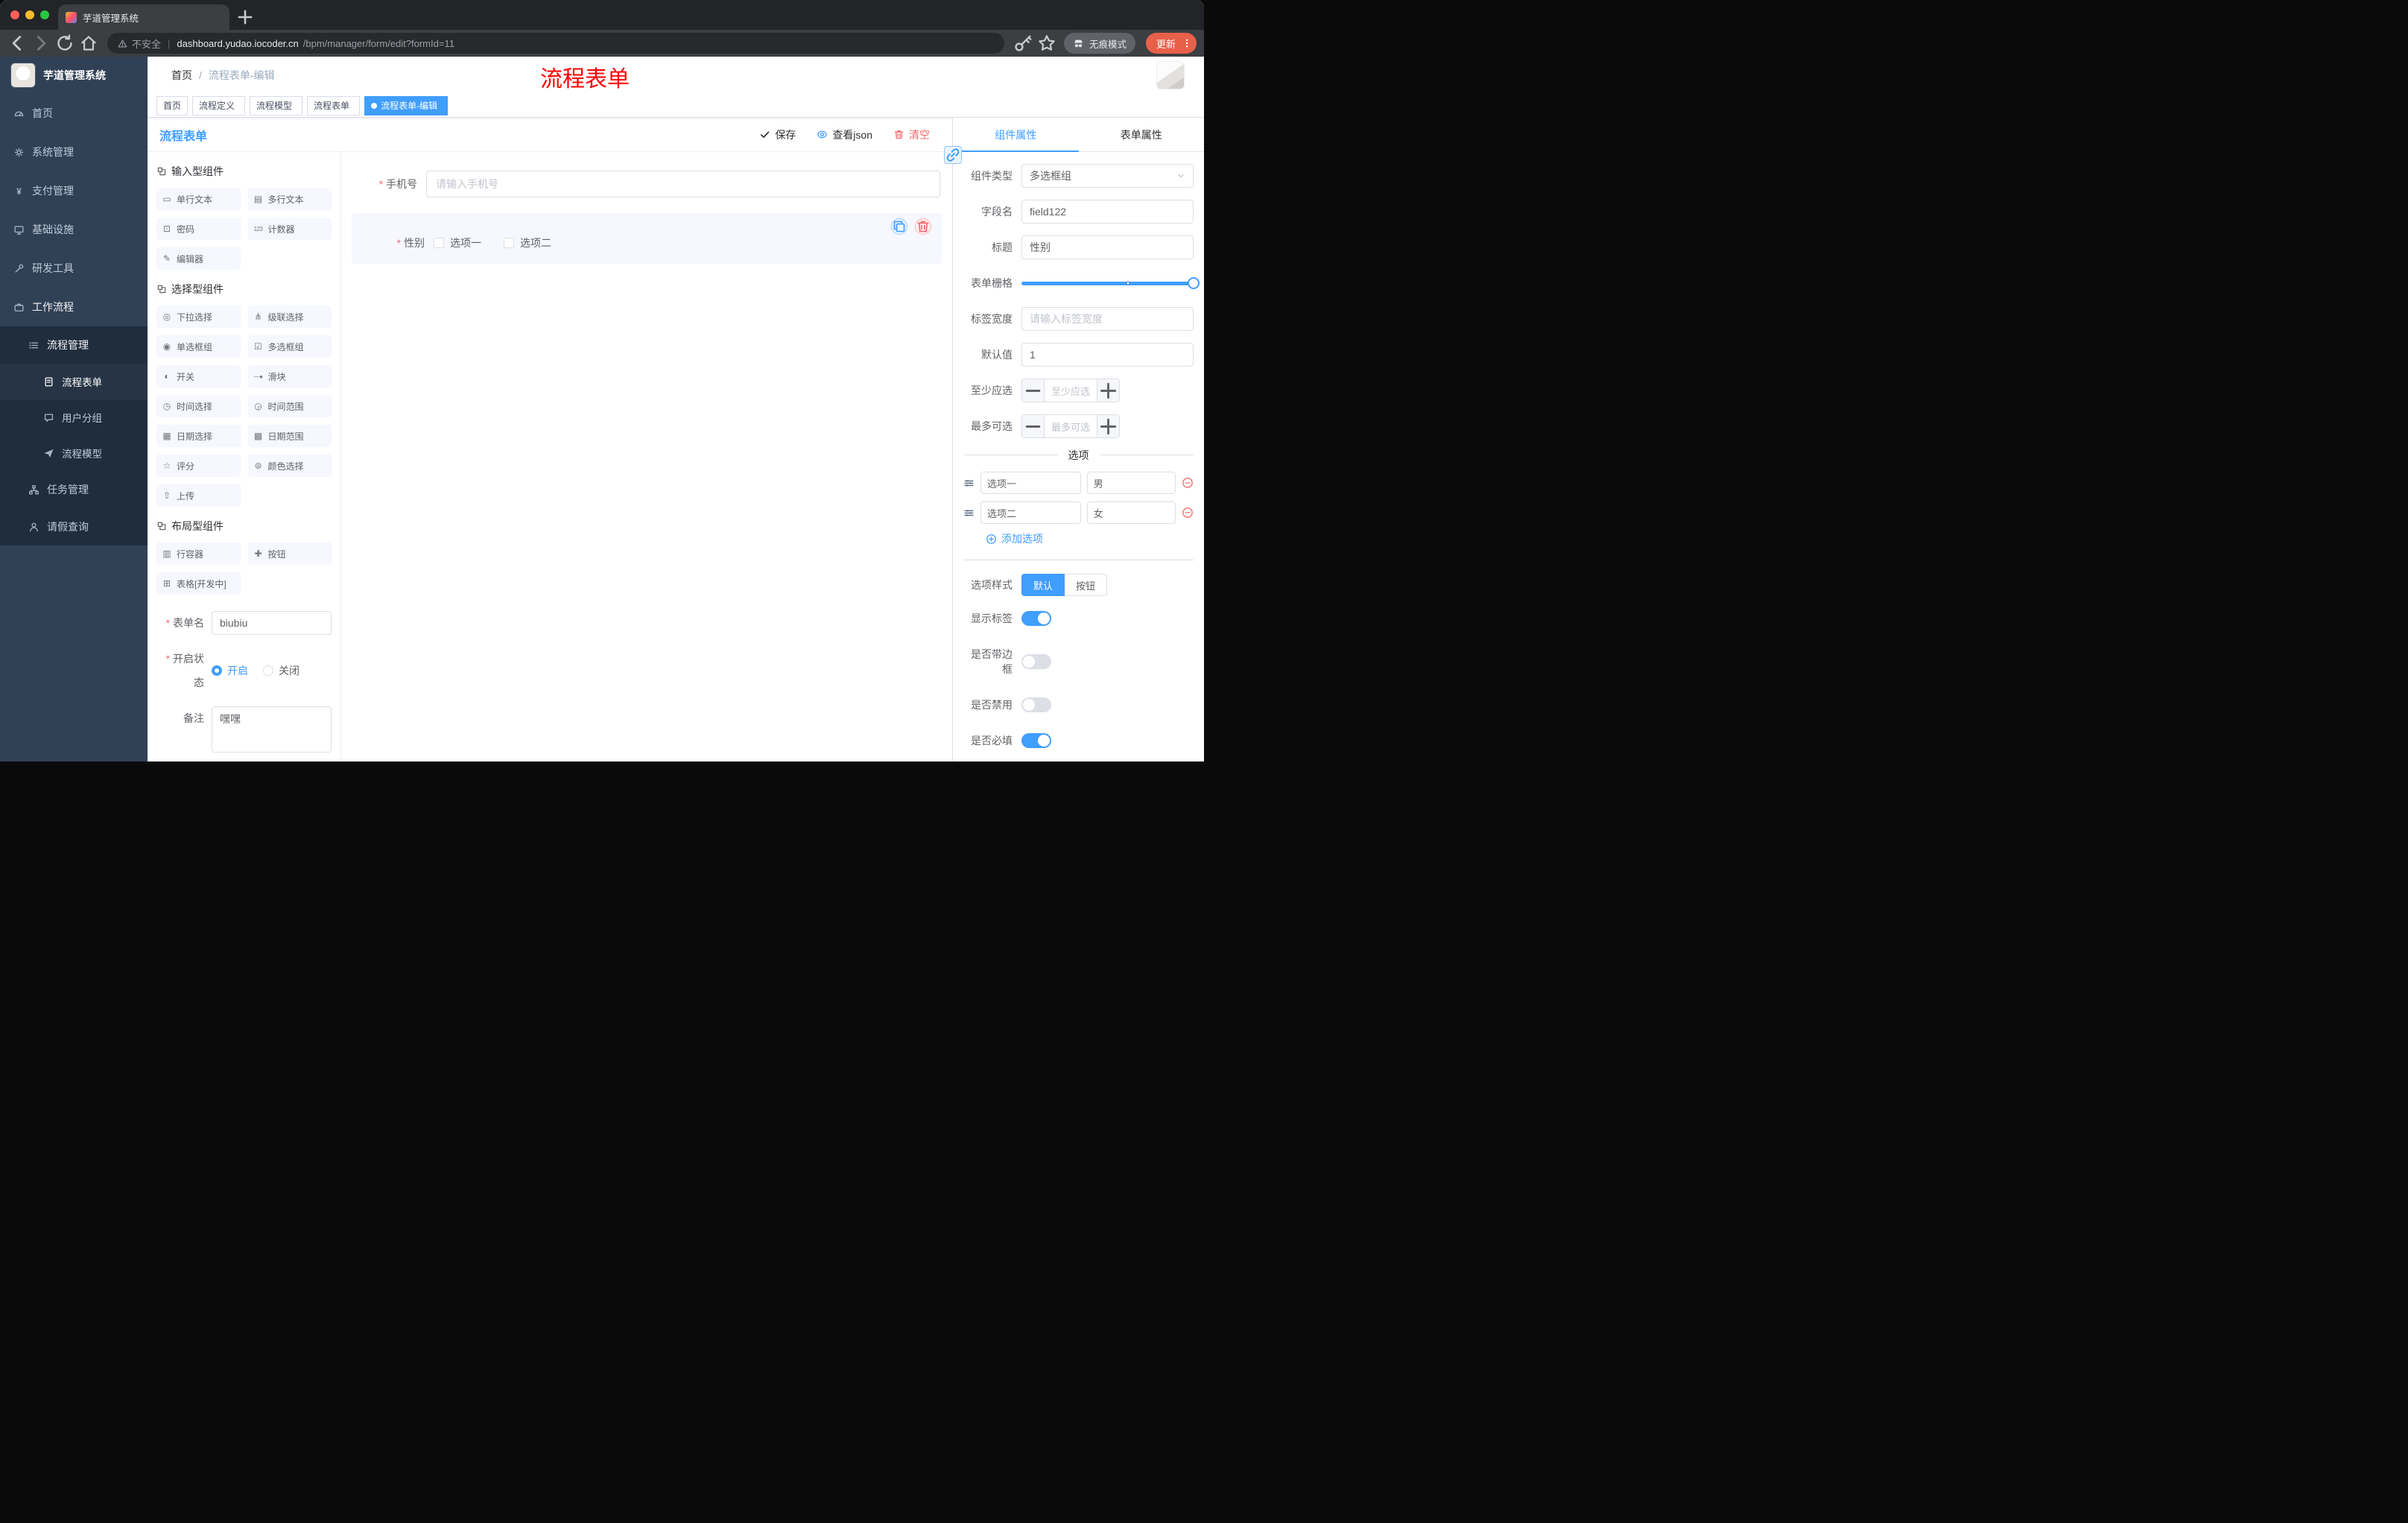  Describe the element at coordinates (646, 457) in the screenshot. I see `form-canvas: 手机号 性别 选项一 选项二` at that location.